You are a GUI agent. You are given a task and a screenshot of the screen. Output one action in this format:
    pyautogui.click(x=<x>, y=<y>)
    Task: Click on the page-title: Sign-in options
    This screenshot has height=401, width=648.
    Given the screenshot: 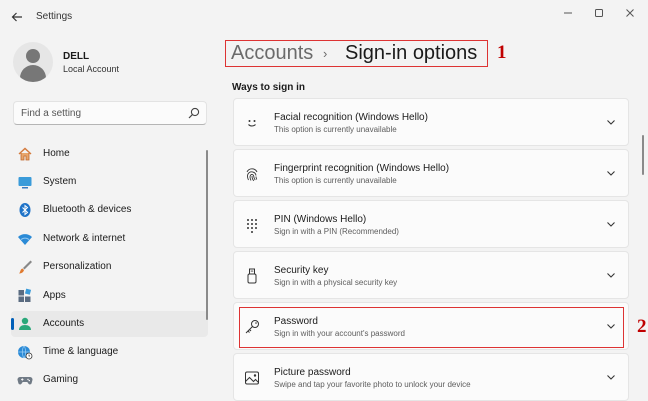 What is the action you would take?
    pyautogui.click(x=411, y=53)
    